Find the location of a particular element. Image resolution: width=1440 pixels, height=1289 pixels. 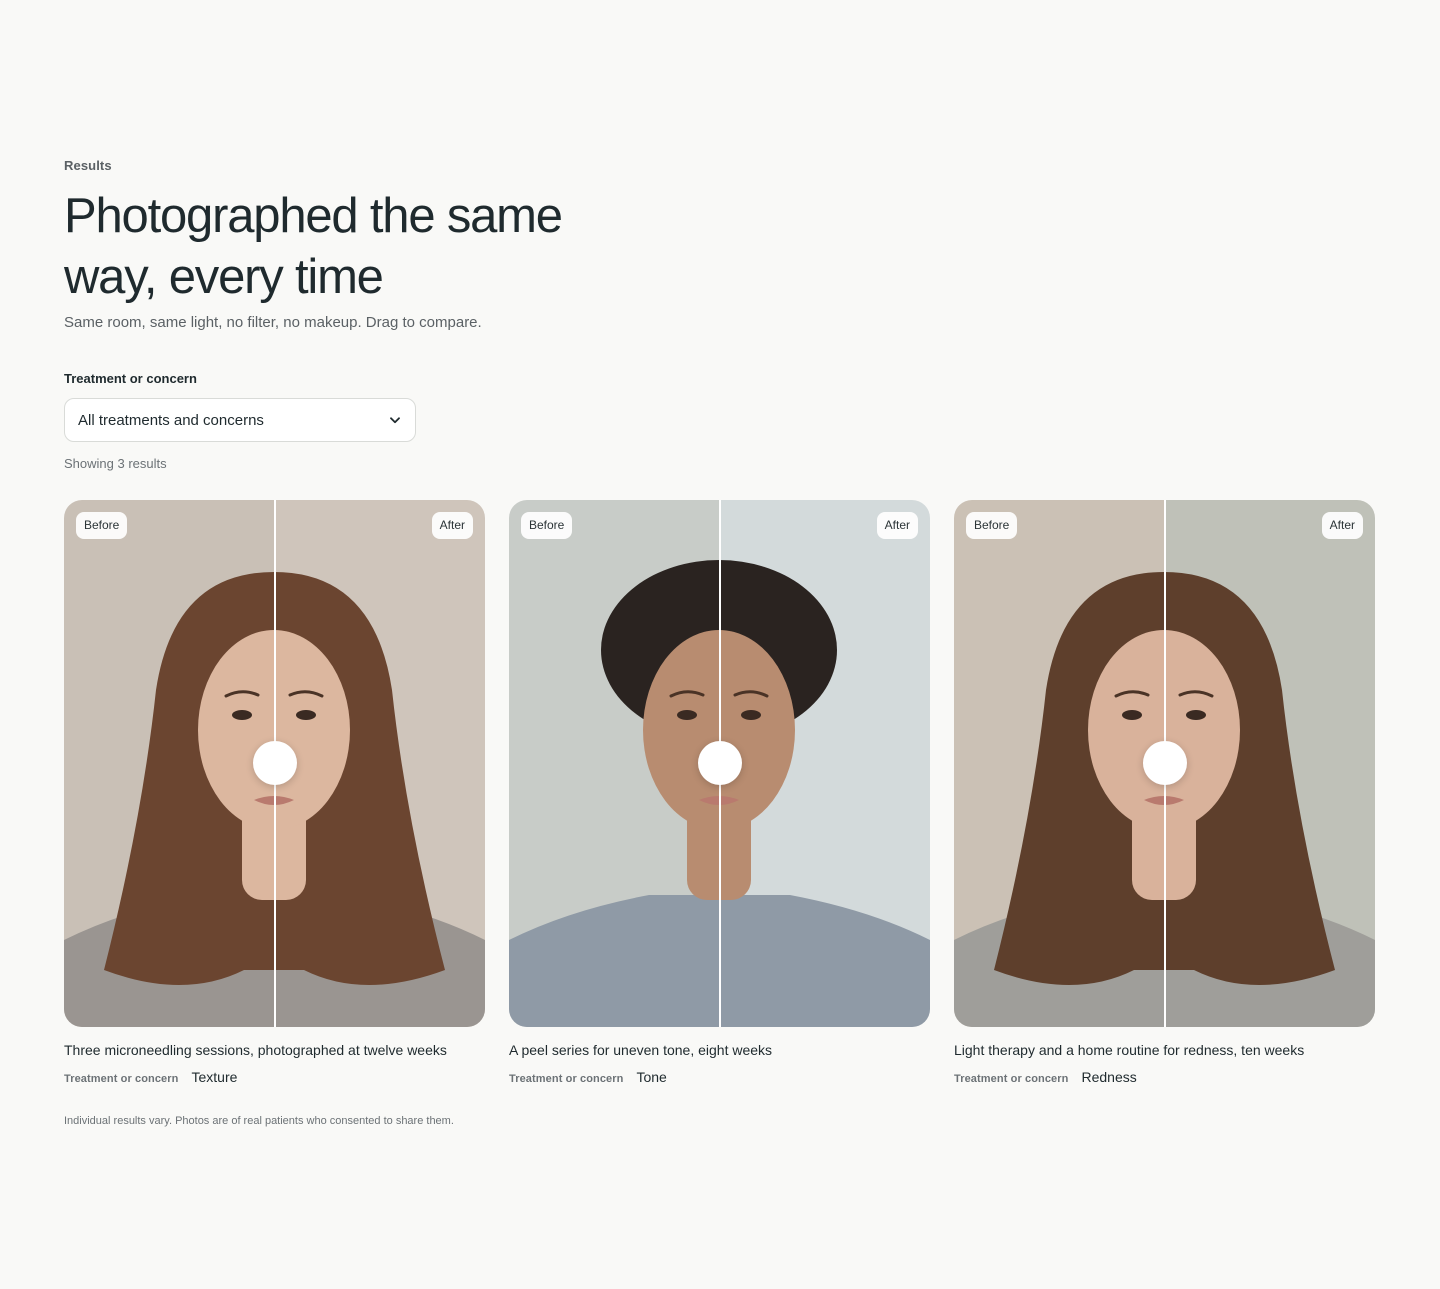

meta-value: Redness is located at coordinates (1109, 1077).